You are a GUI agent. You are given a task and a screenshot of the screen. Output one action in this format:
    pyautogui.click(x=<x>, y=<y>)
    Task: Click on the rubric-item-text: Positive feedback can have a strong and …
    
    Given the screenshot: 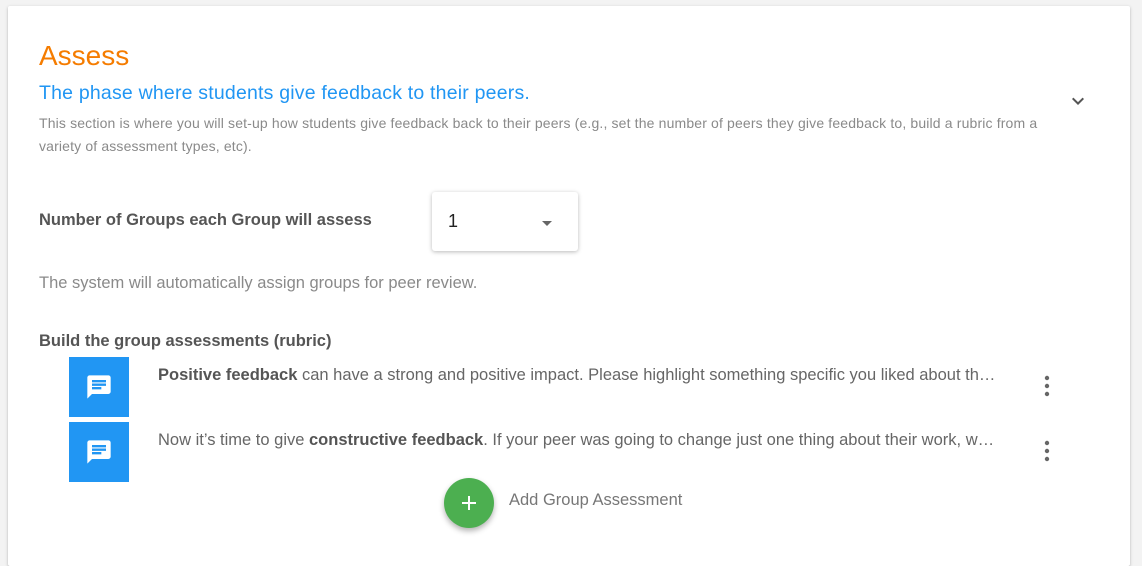 What is the action you would take?
    pyautogui.click(x=578, y=375)
    